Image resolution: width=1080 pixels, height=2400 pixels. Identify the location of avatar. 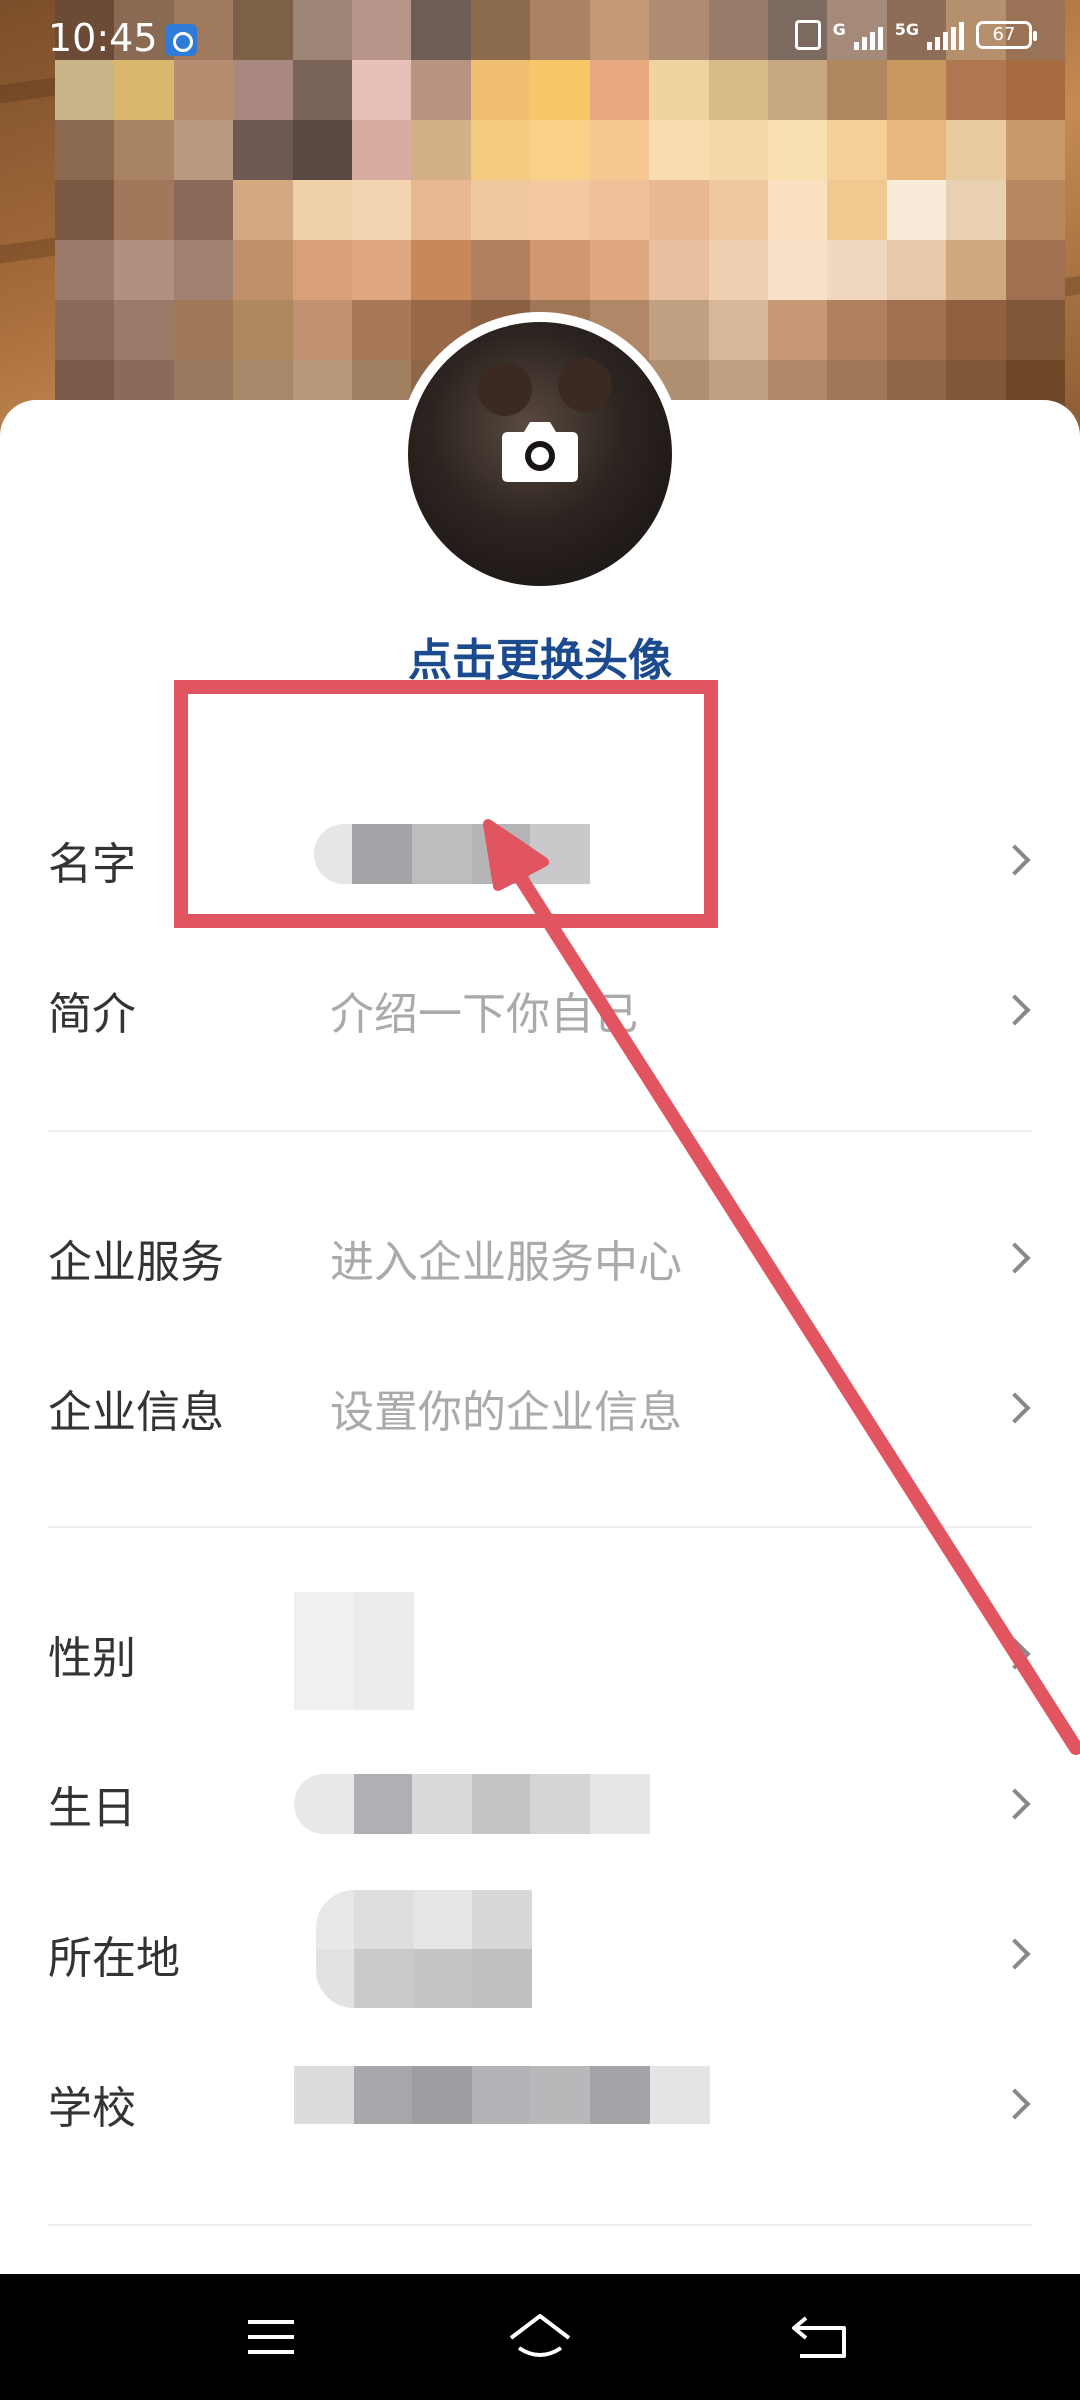
(540, 454).